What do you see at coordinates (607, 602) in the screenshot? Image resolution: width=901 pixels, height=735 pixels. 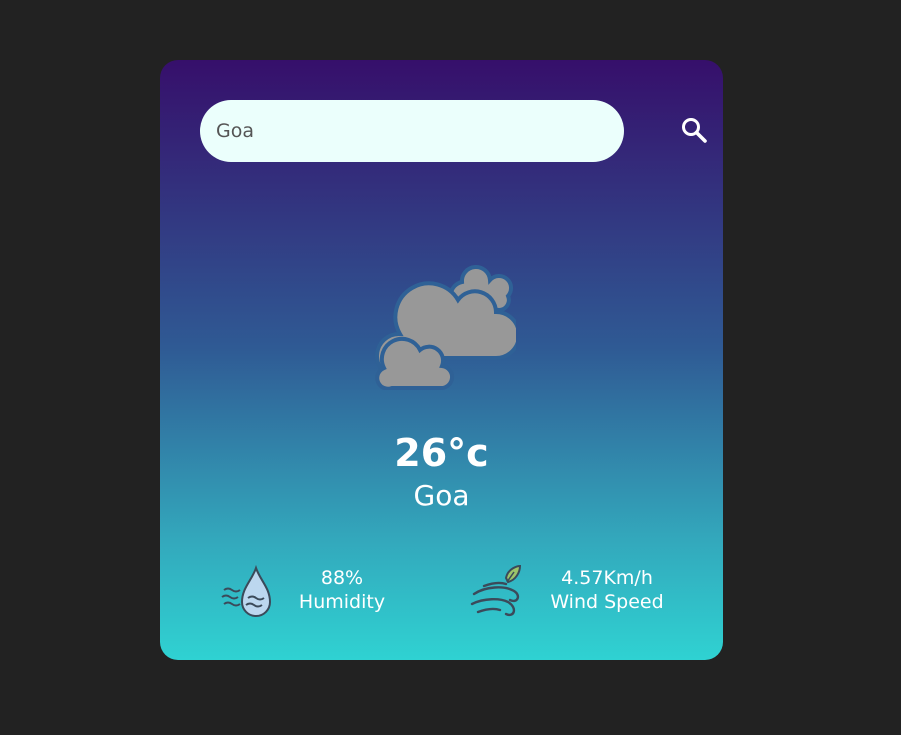 I see `wind-label: Wind Speed` at bounding box center [607, 602].